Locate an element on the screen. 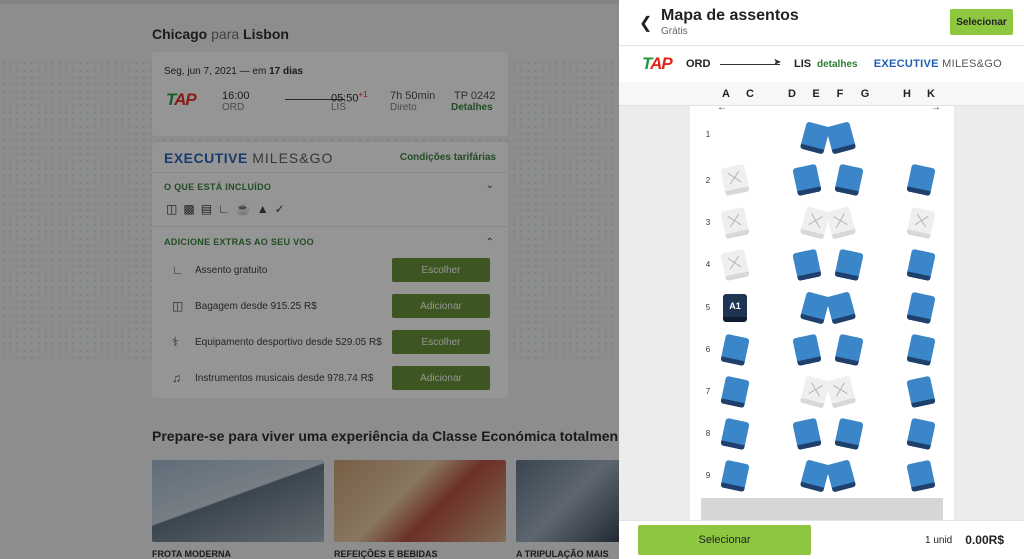 Image resolution: width=1024 pixels, height=559 pixels. column-letter: C is located at coordinates (750, 94).